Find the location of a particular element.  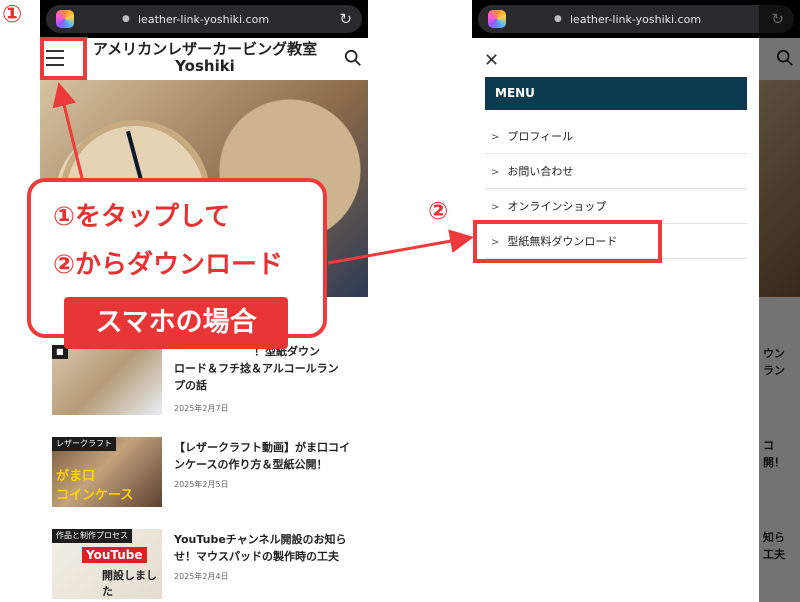

smartphone-badge: スマホの場合 is located at coordinates (176, 323).